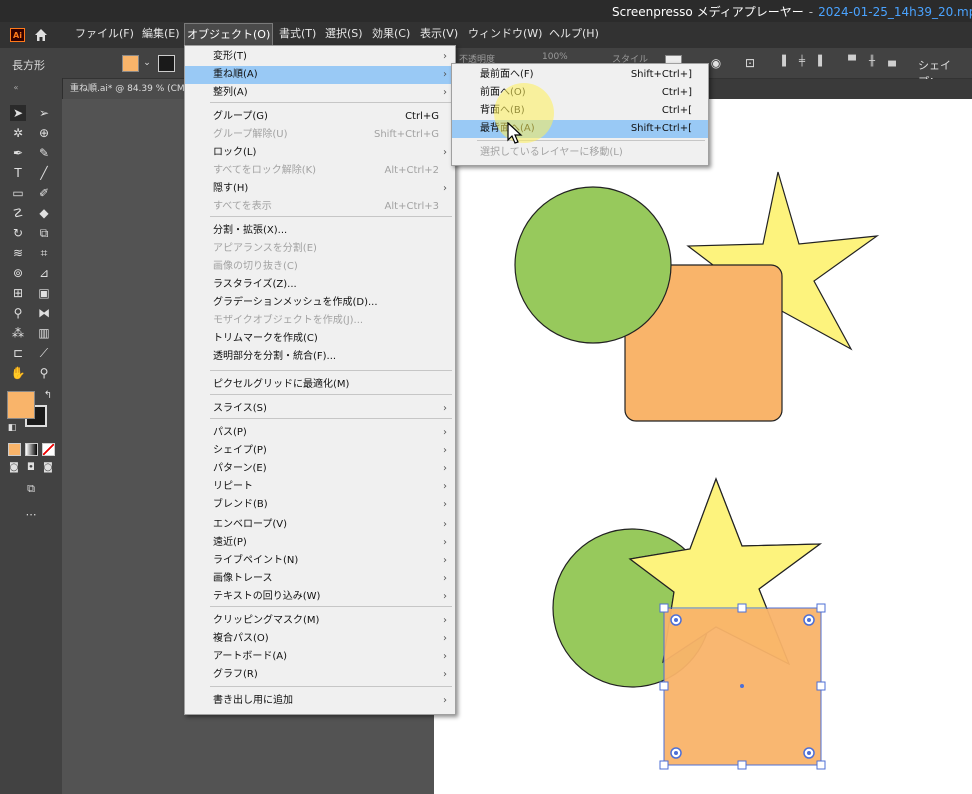 This screenshot has height=794, width=972. Describe the element at coordinates (574, 34) in the screenshot. I see `menu-help: ヘルプ(H)` at that location.